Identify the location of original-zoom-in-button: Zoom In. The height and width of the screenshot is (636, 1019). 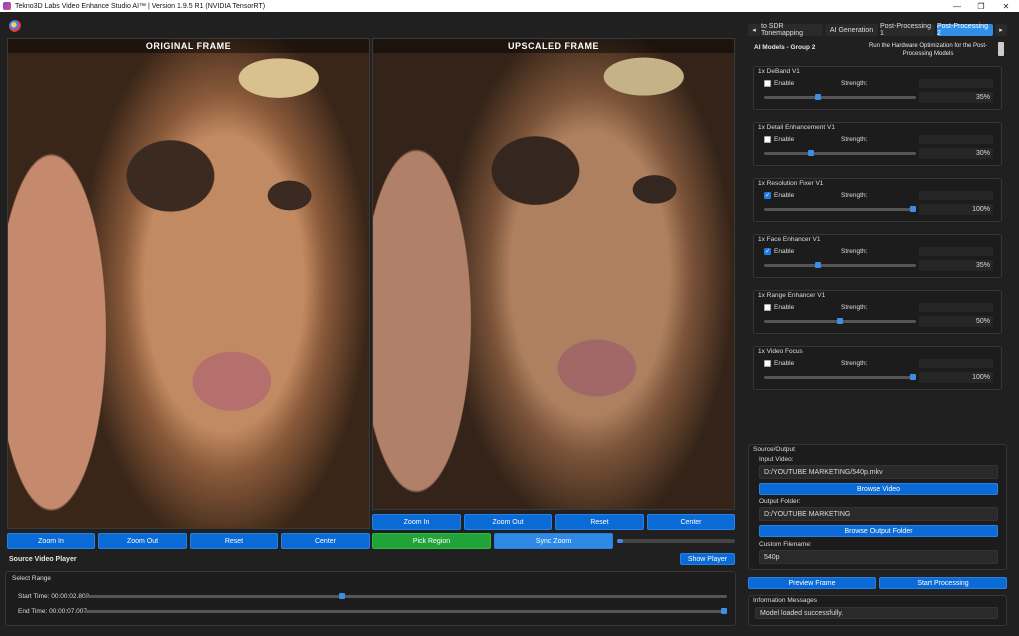
(51, 541).